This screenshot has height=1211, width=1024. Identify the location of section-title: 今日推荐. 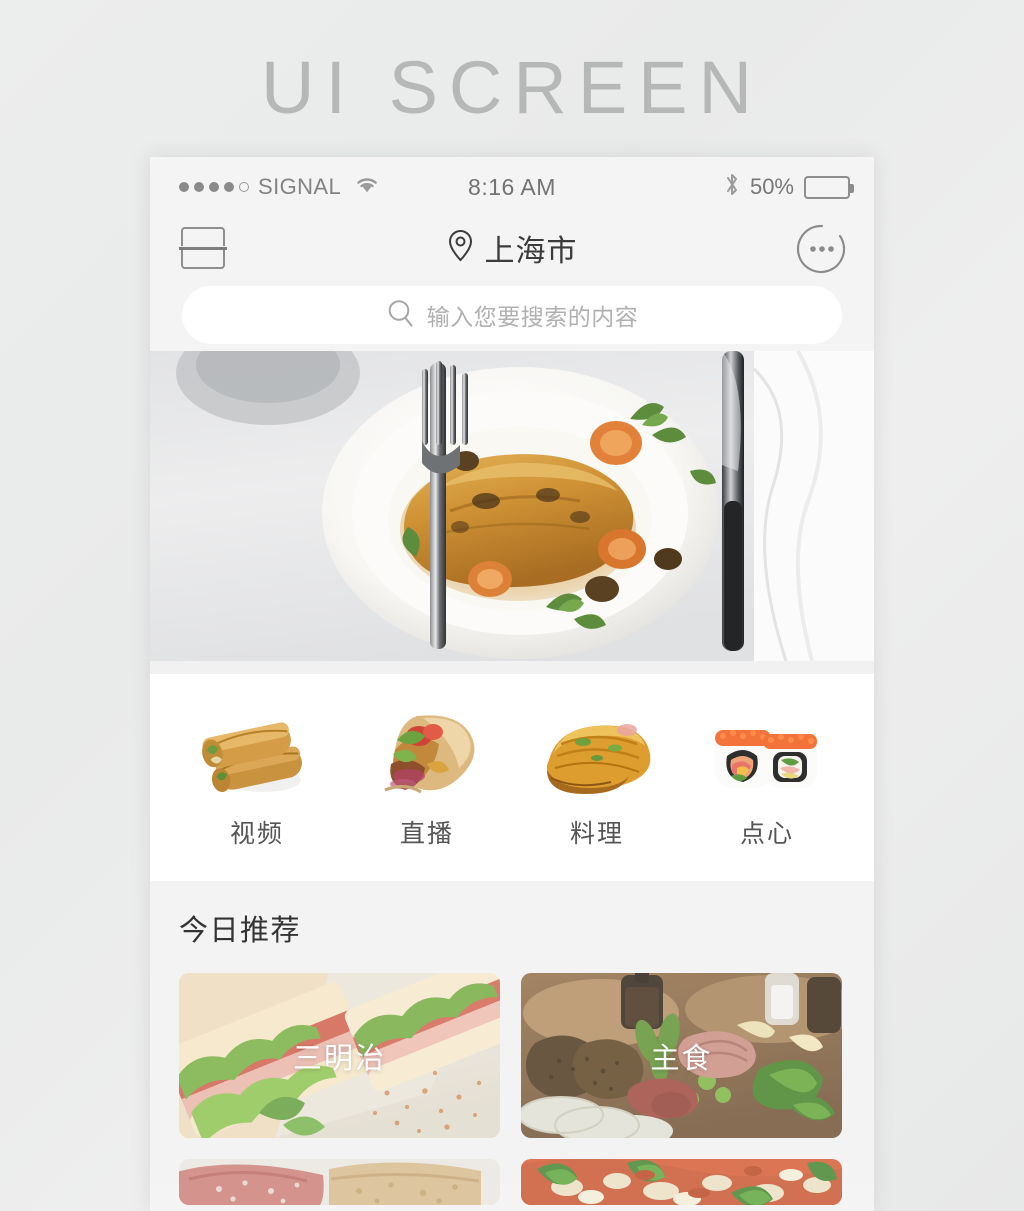
(240, 930).